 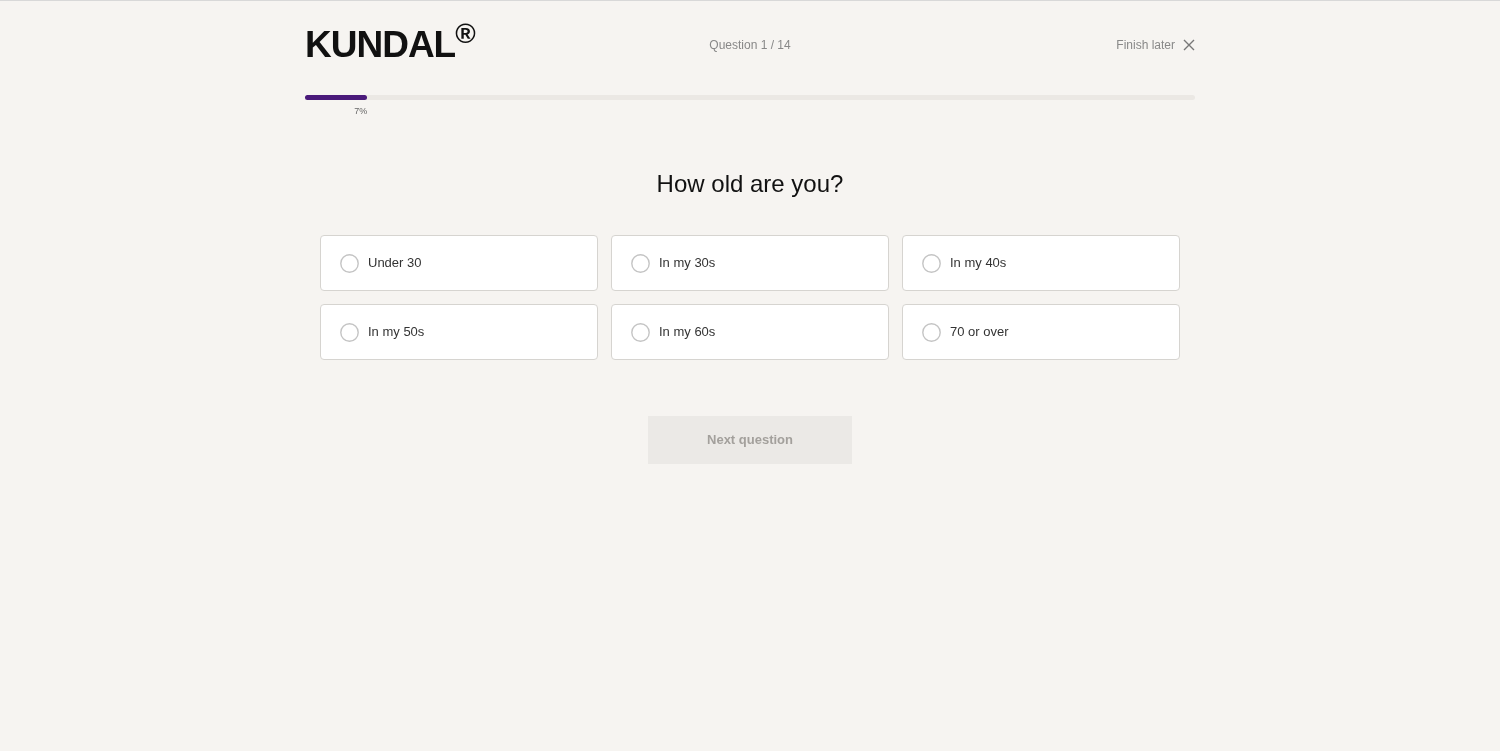 What do you see at coordinates (1041, 332) in the screenshot?
I see `answer-option: 70 or over` at bounding box center [1041, 332].